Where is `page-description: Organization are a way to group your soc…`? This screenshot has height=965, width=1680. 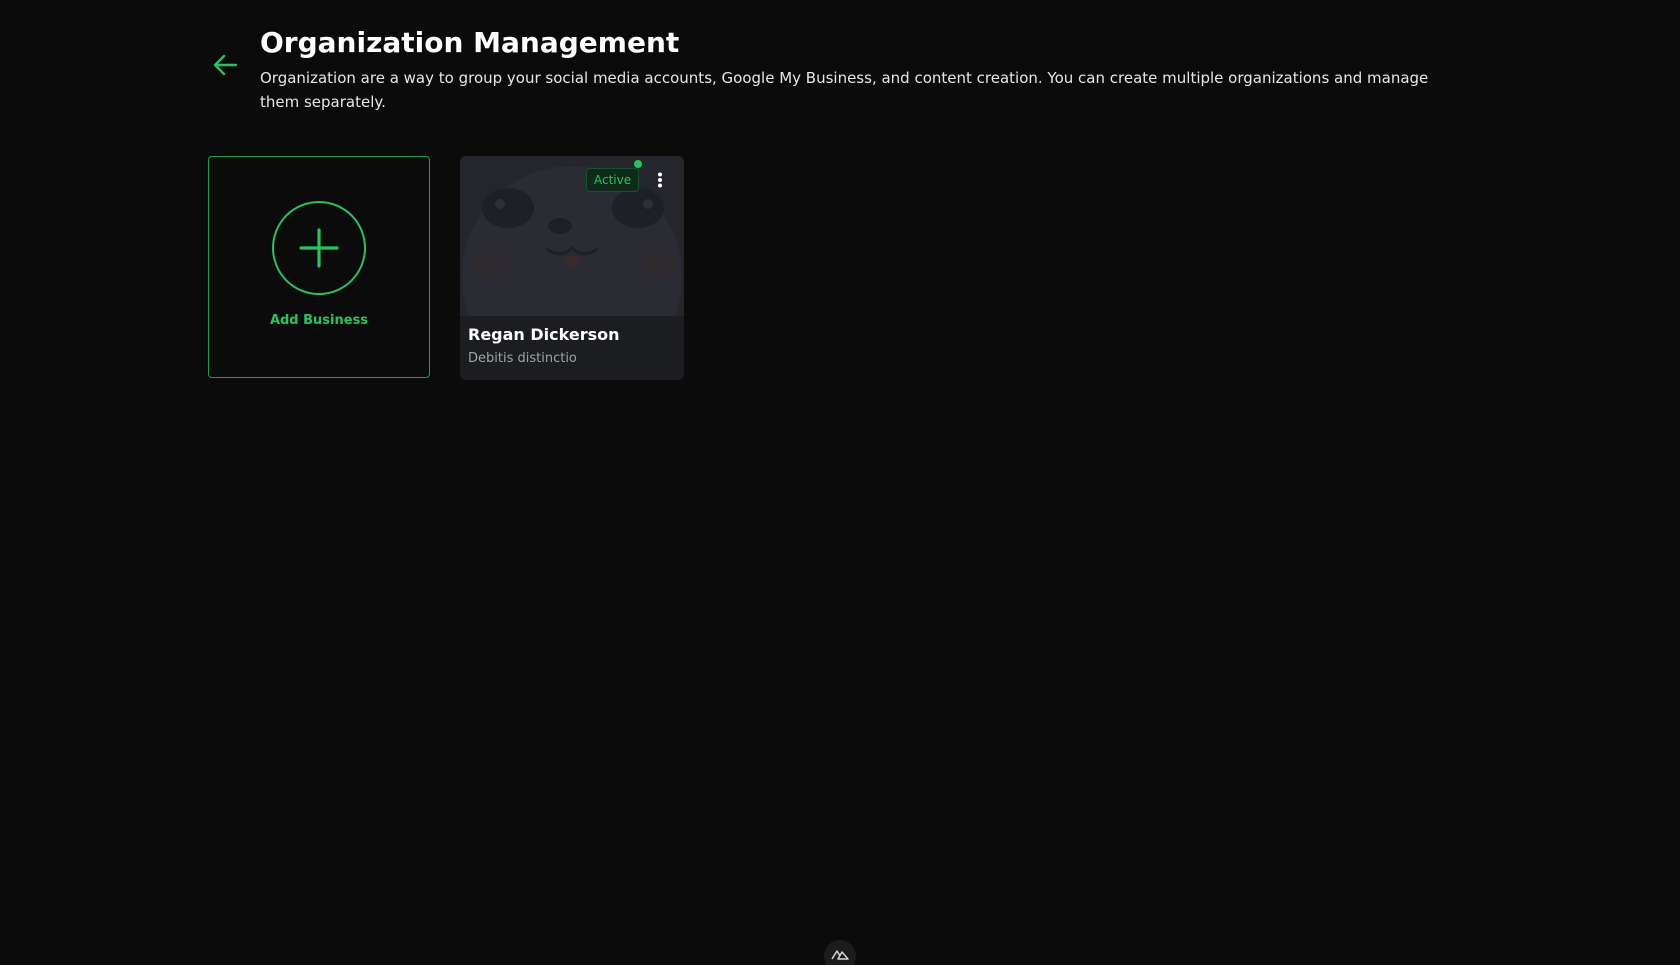 page-description: Organization are a way to group your soc… is located at coordinates (844, 90).